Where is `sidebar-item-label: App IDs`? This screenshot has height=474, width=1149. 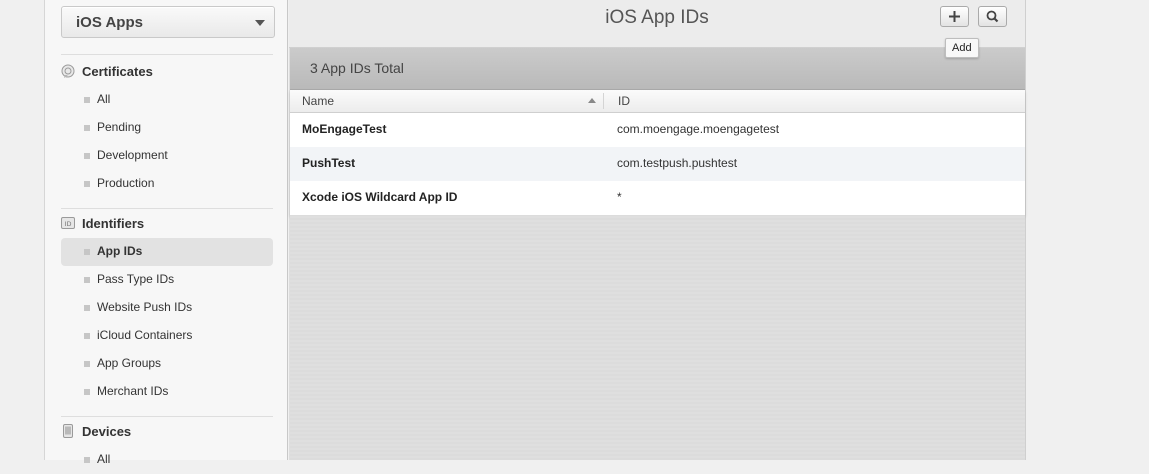 sidebar-item-label: App IDs is located at coordinates (120, 251).